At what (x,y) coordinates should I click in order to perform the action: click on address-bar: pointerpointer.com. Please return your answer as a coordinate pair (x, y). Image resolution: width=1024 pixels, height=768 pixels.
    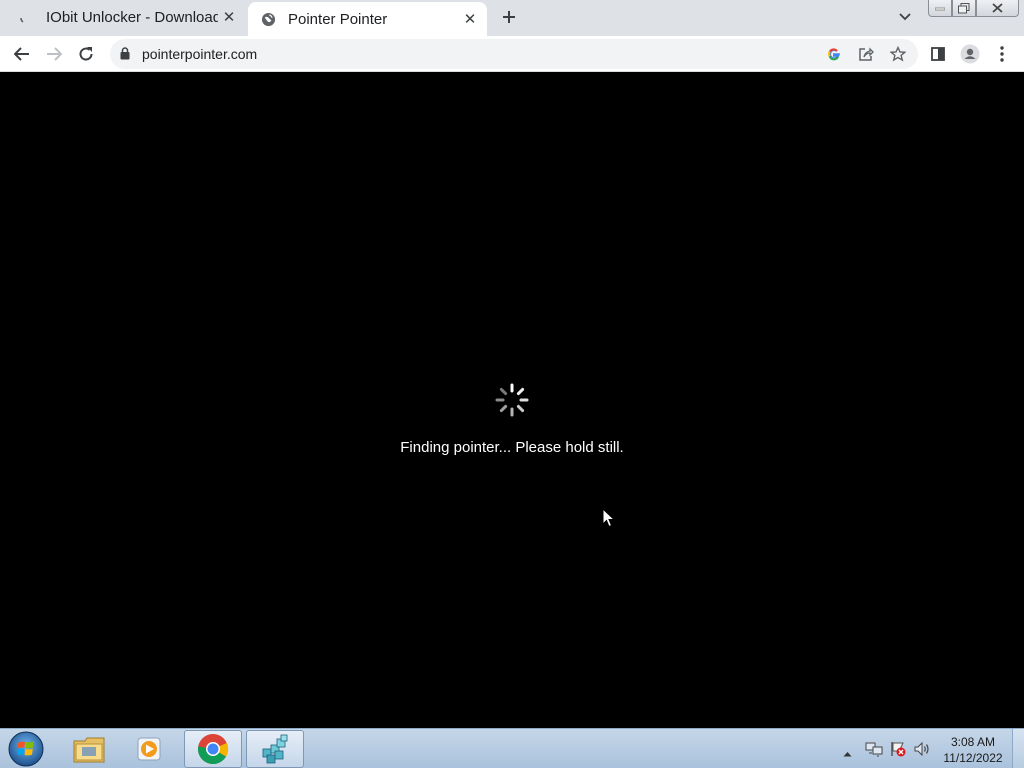
    Looking at the image, I should click on (514, 54).